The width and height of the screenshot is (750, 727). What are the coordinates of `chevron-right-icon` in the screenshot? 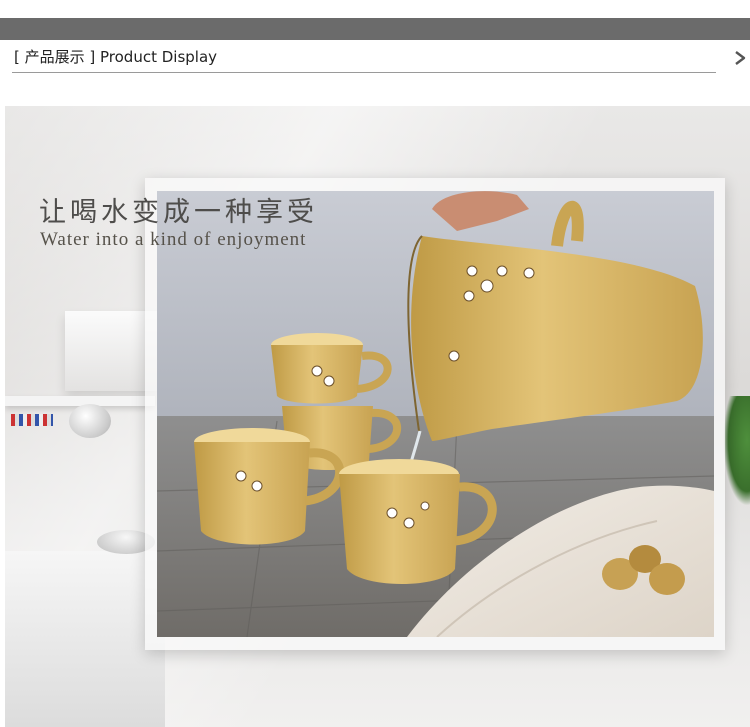 It's located at (740, 58).